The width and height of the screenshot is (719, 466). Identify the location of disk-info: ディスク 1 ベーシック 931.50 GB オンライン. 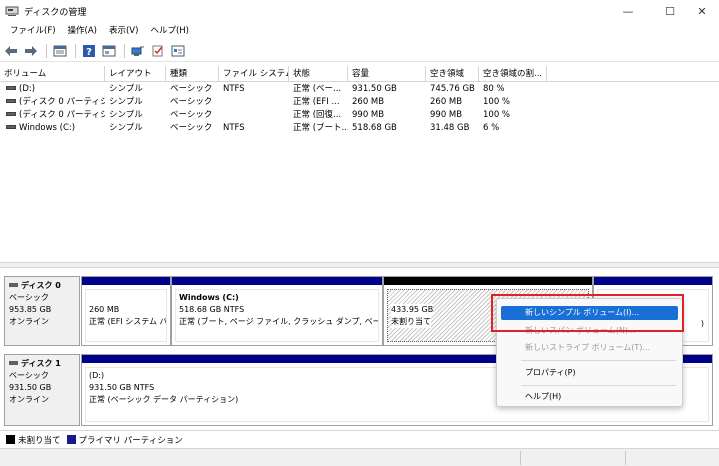
(42, 390).